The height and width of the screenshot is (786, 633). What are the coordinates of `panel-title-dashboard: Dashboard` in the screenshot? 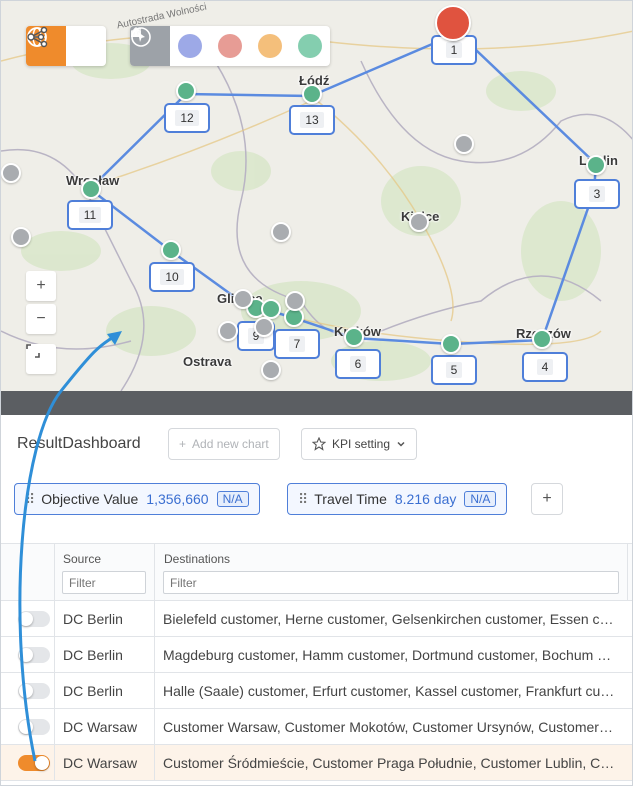 It's located at (101, 443).